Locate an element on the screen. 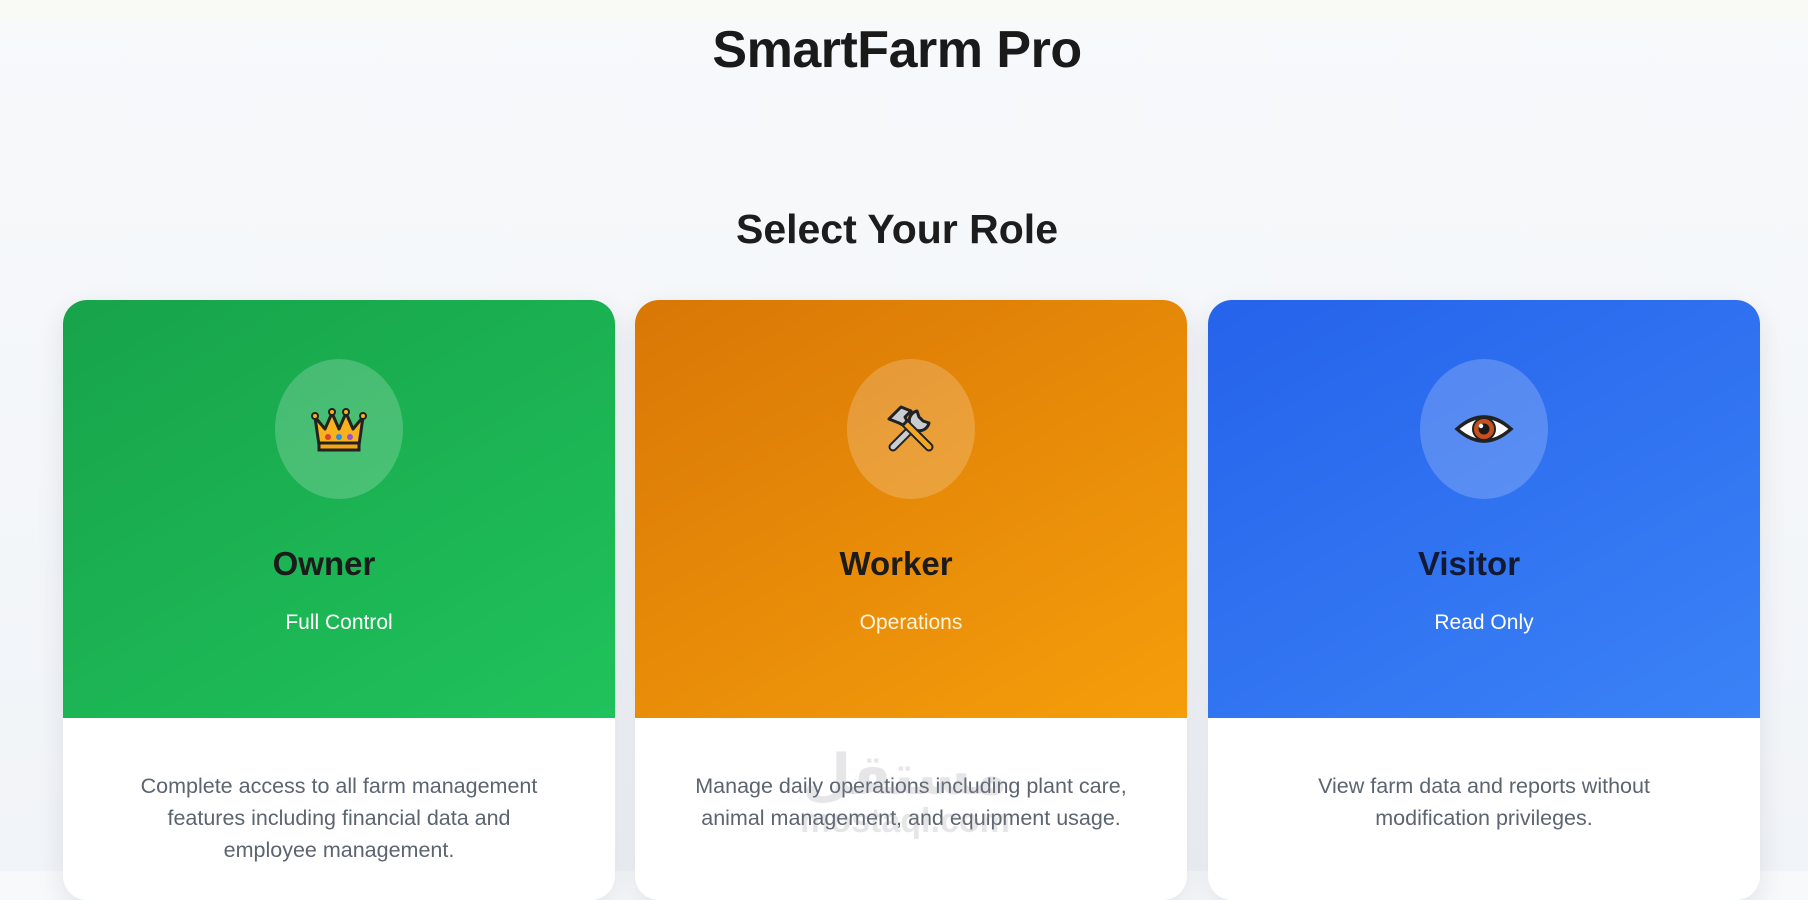 This screenshot has height=900, width=1808. app-title: SmartFarm Pro is located at coordinates (897, 50).